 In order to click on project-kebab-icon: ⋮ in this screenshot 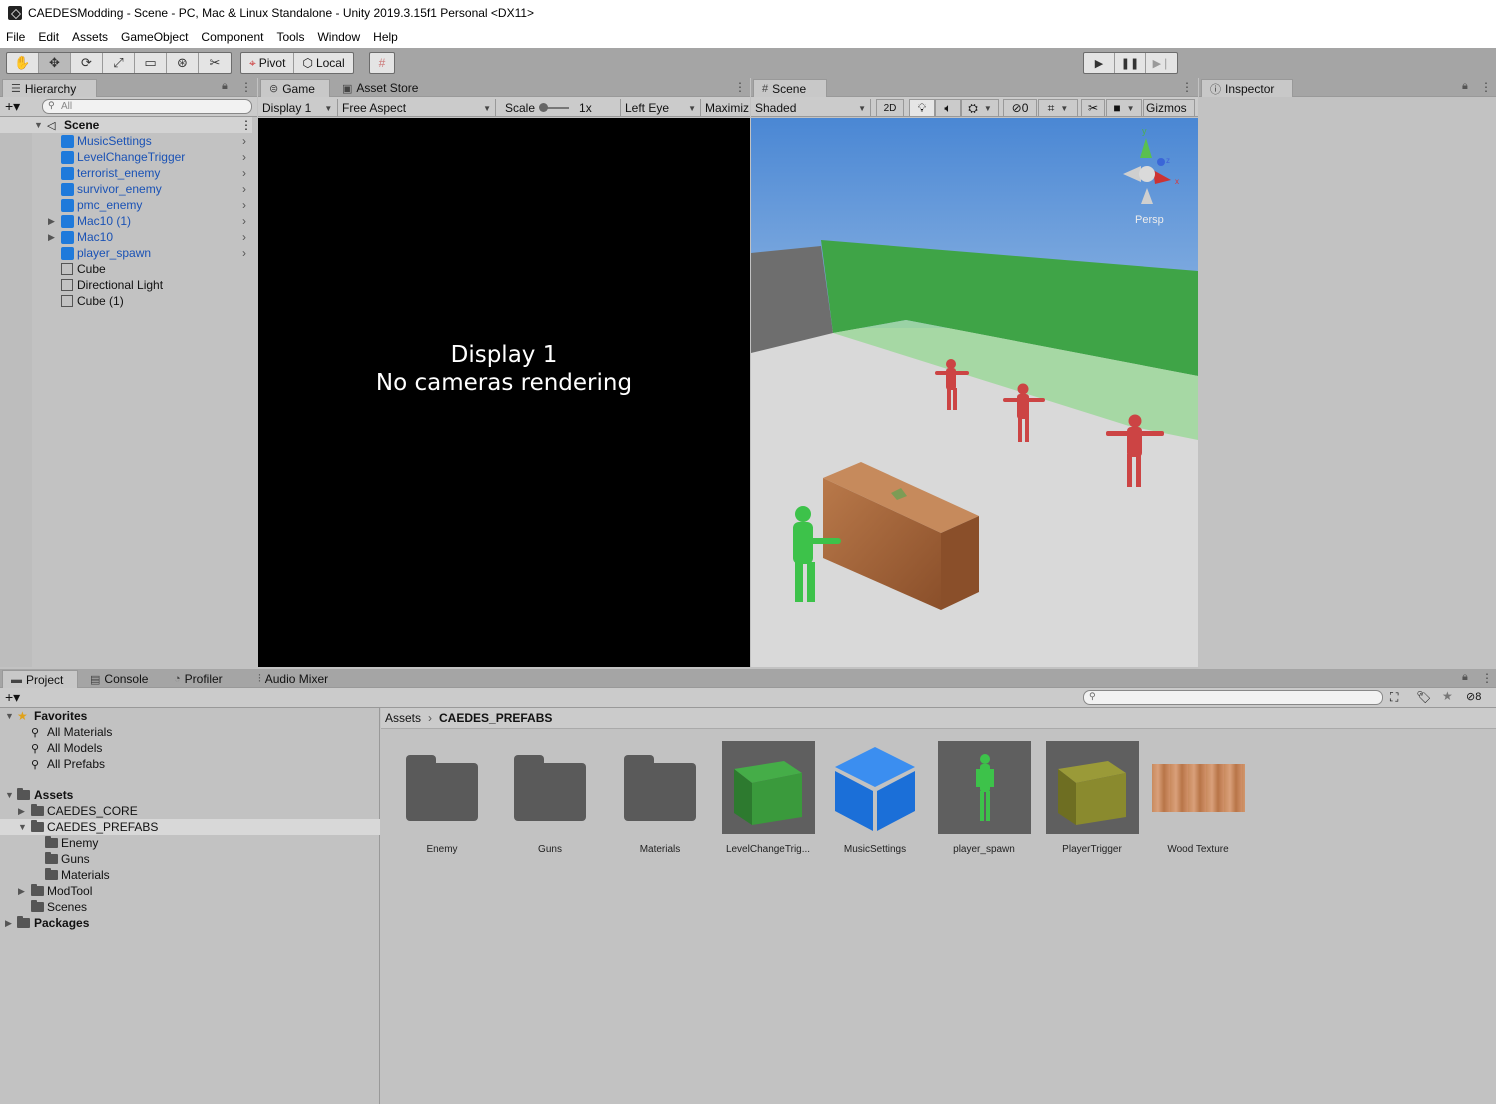, I will do `click(1487, 678)`.